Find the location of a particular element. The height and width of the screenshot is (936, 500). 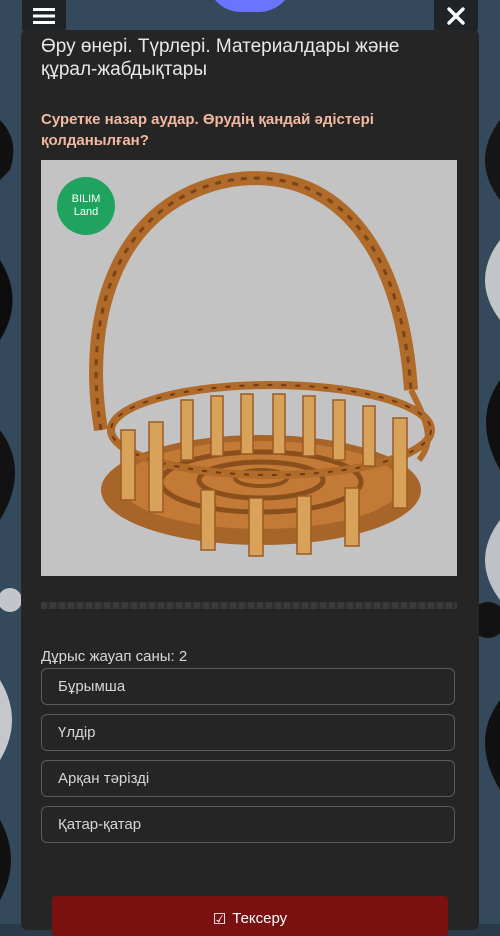

answer-option-label: Арқан тәрізді is located at coordinates (104, 778).